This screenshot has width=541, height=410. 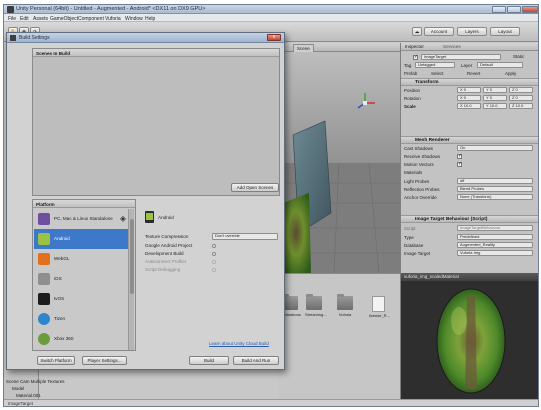 I want to click on position-z-field: Z 0, so click(x=521, y=90).